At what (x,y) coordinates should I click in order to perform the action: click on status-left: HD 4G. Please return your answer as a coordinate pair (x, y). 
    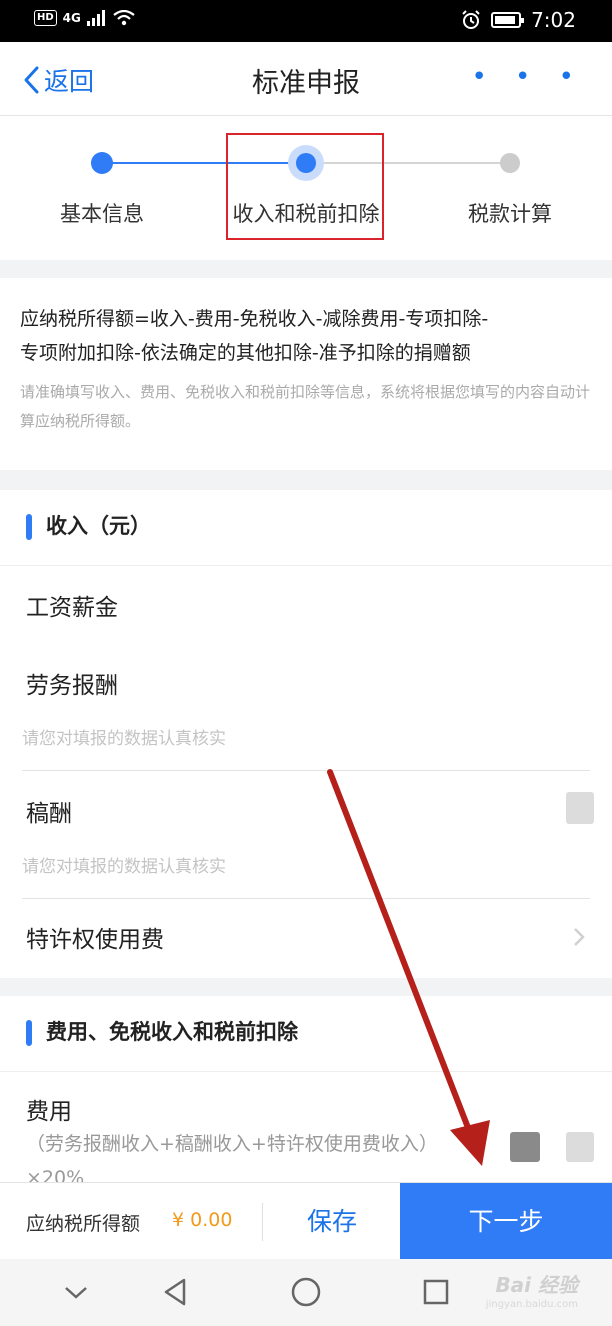
    Looking at the image, I should click on (84, 18).